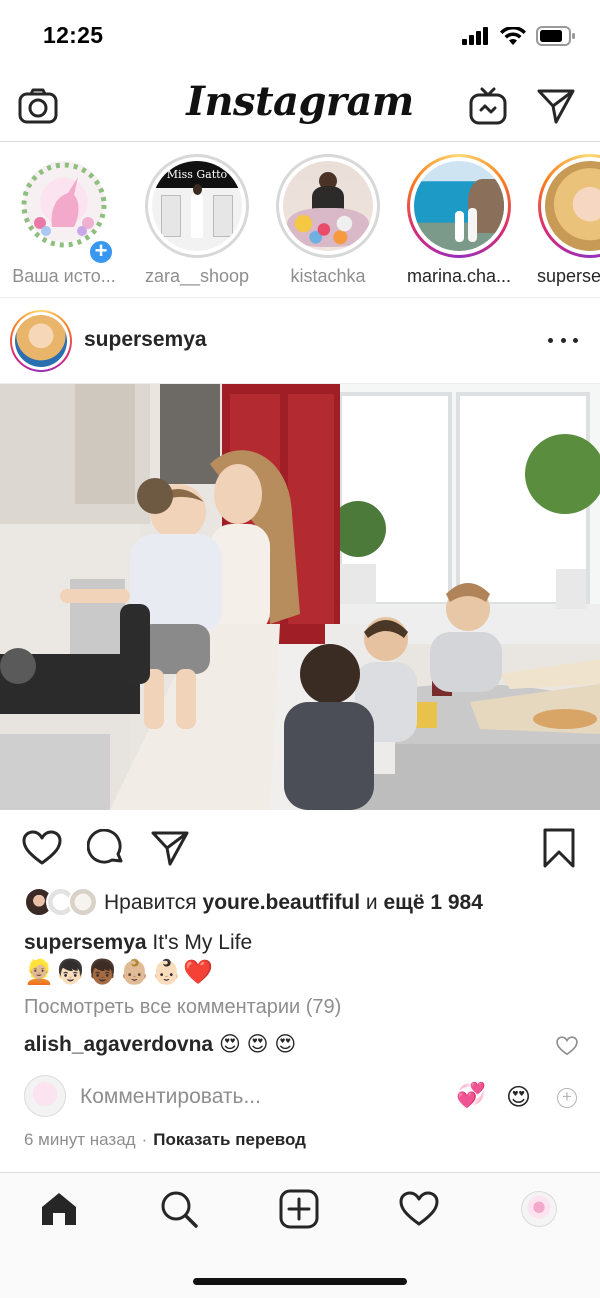 This screenshot has width=600, height=1298. What do you see at coordinates (73, 35) in the screenshot?
I see `status-time: 12:25` at bounding box center [73, 35].